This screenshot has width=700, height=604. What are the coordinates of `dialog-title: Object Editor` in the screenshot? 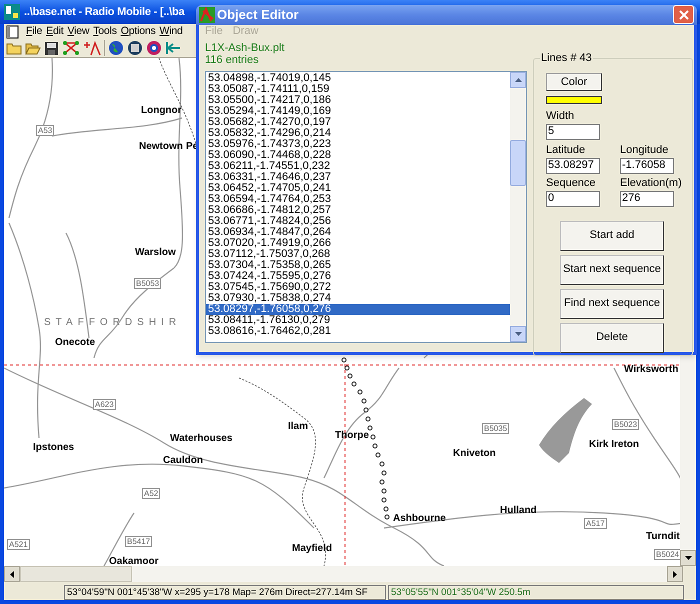 It's located at (258, 15).